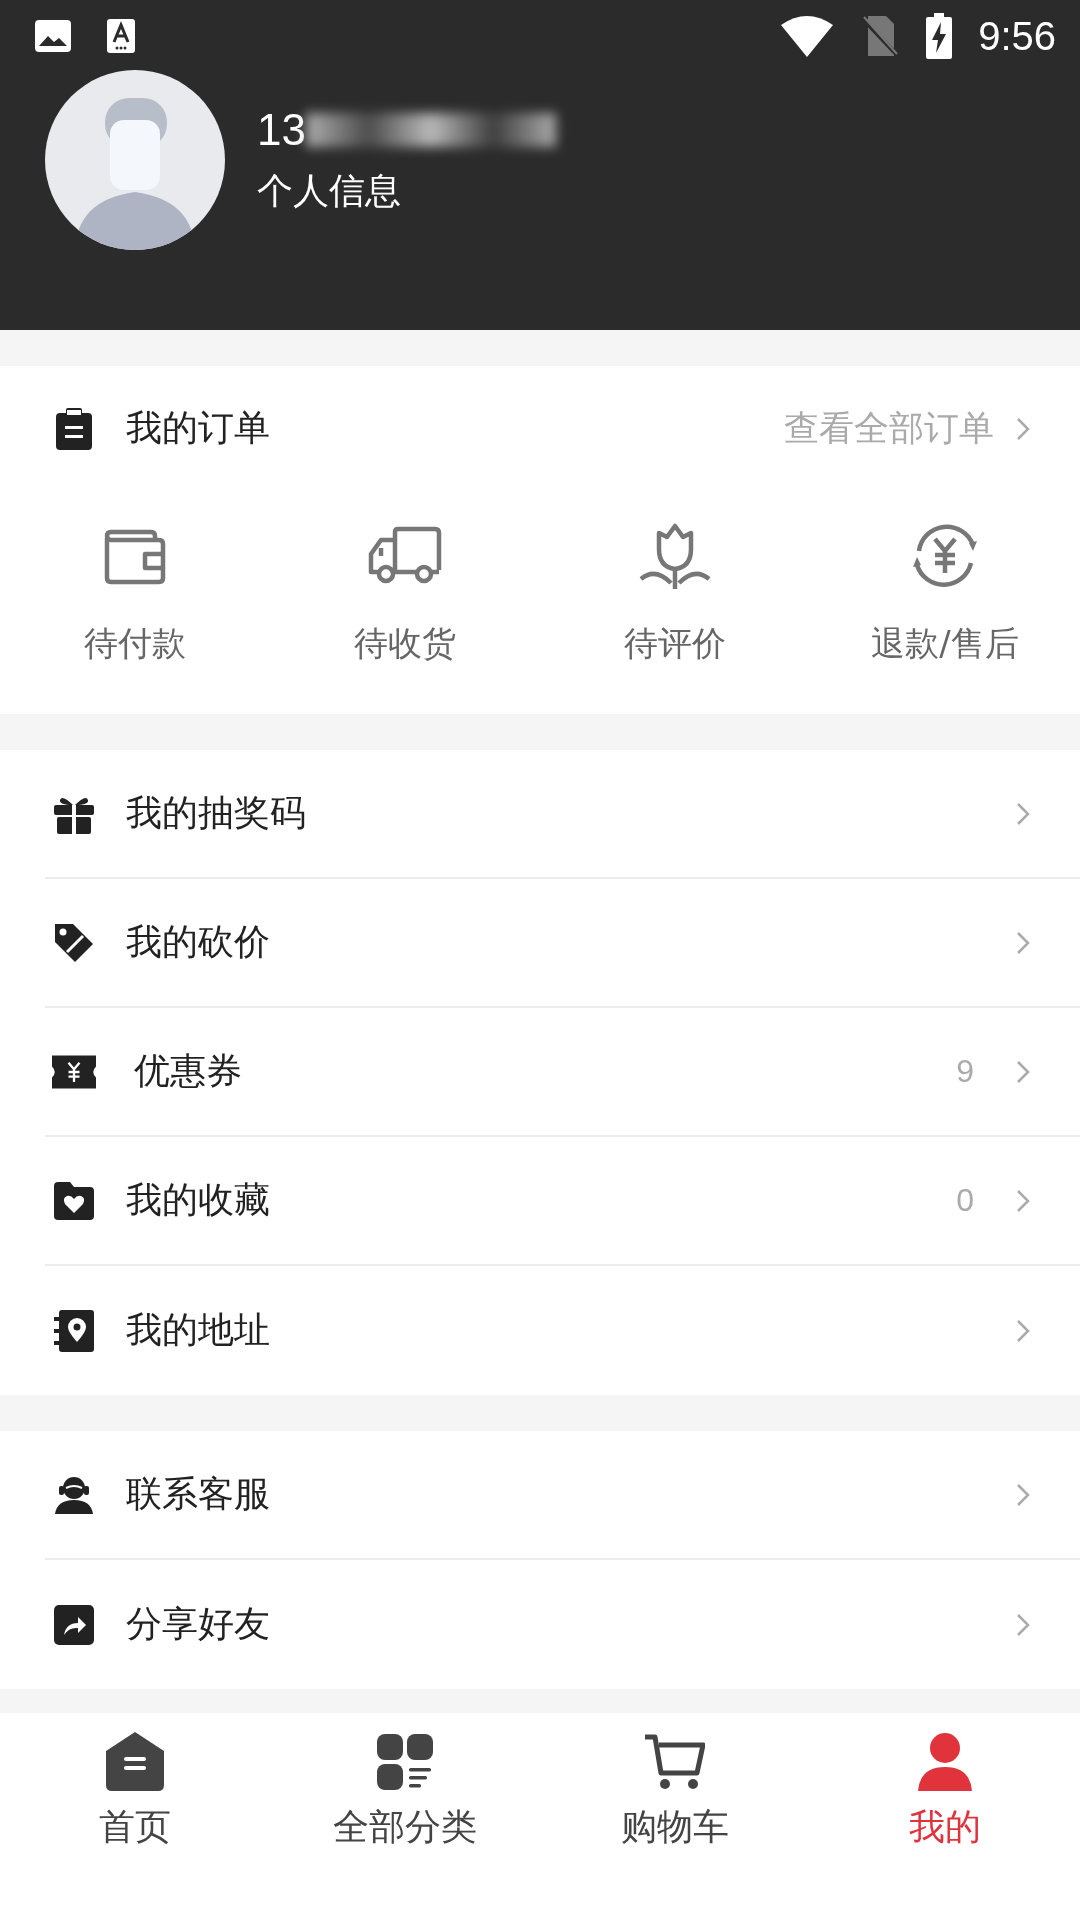 This screenshot has height=1920, width=1080. Describe the element at coordinates (281, 129) in the screenshot. I see `phone-number: 13` at that location.